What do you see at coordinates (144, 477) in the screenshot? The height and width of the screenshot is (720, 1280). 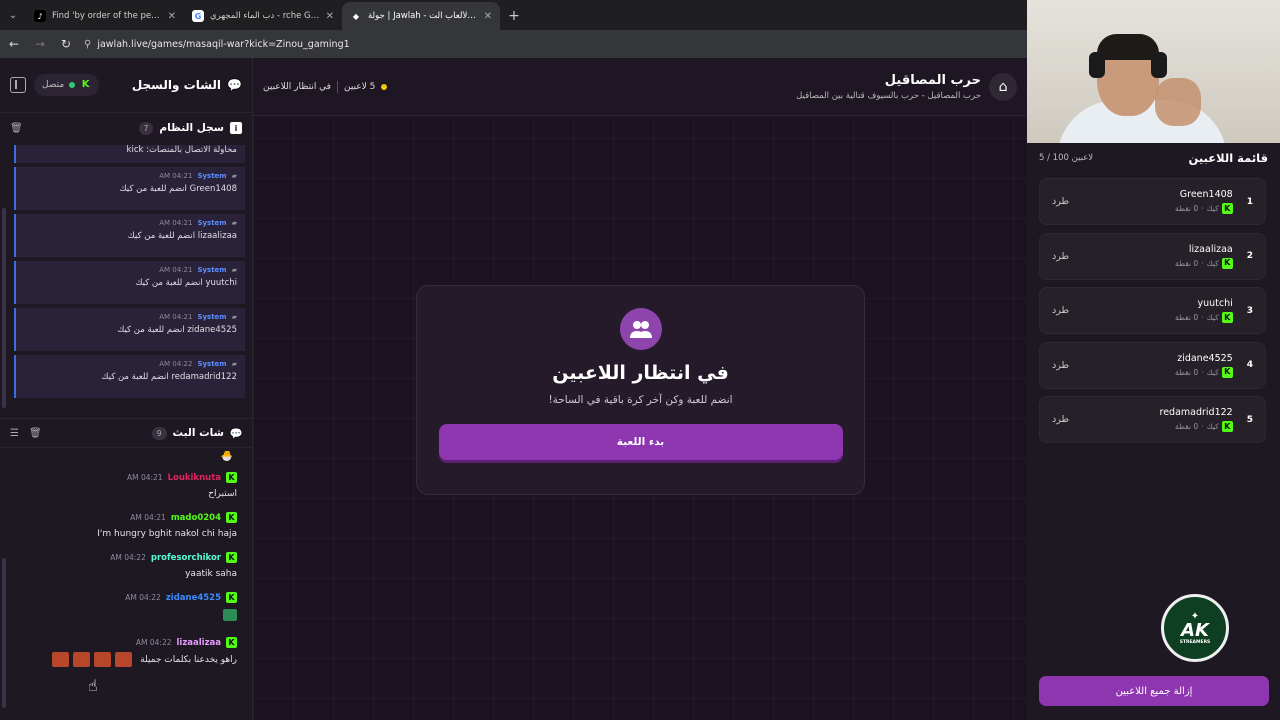 I see `chat-time: 04:21 AM` at bounding box center [144, 477].